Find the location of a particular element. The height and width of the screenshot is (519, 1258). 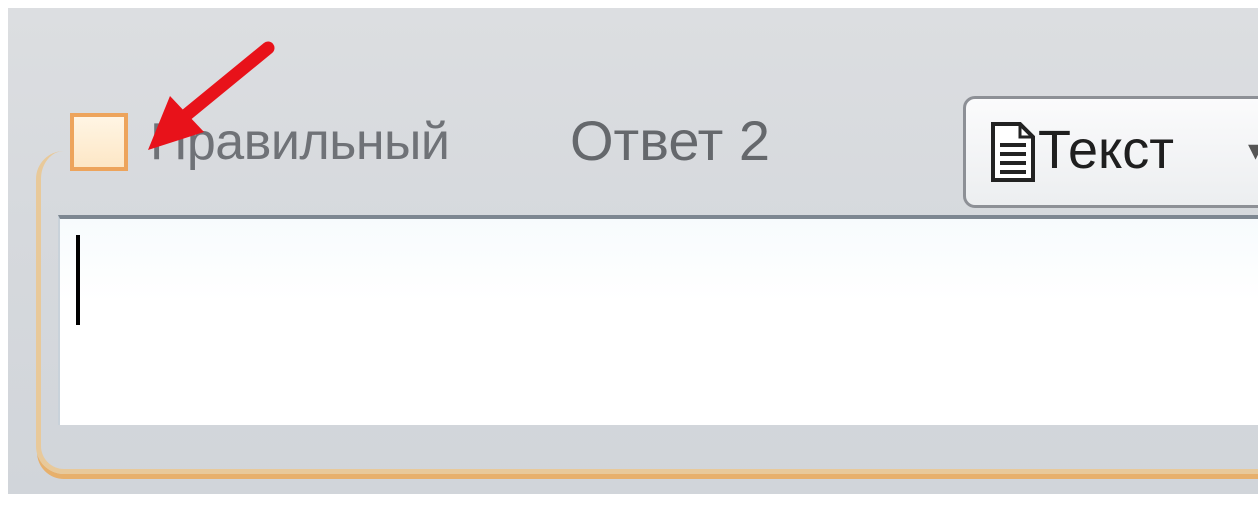

answer-type-dropdown: Текст ▾ is located at coordinates (1110, 152).